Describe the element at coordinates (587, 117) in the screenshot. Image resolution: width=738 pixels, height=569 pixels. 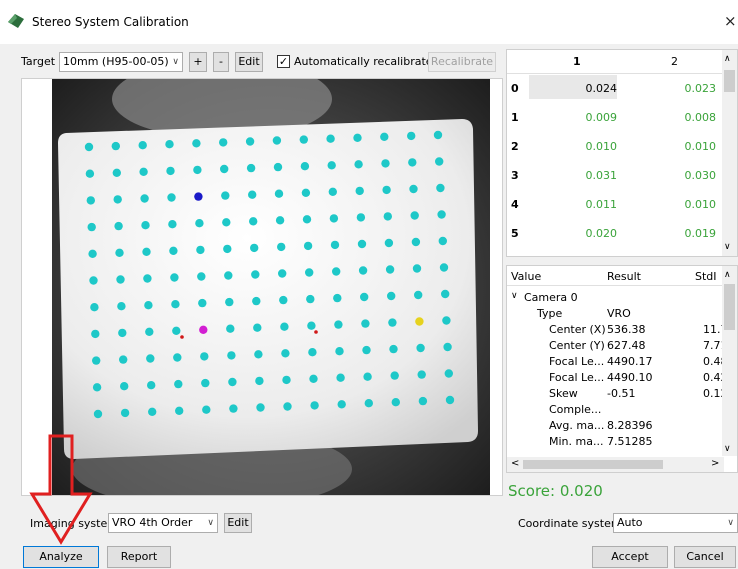
I see `table-cell: 0.009` at that location.